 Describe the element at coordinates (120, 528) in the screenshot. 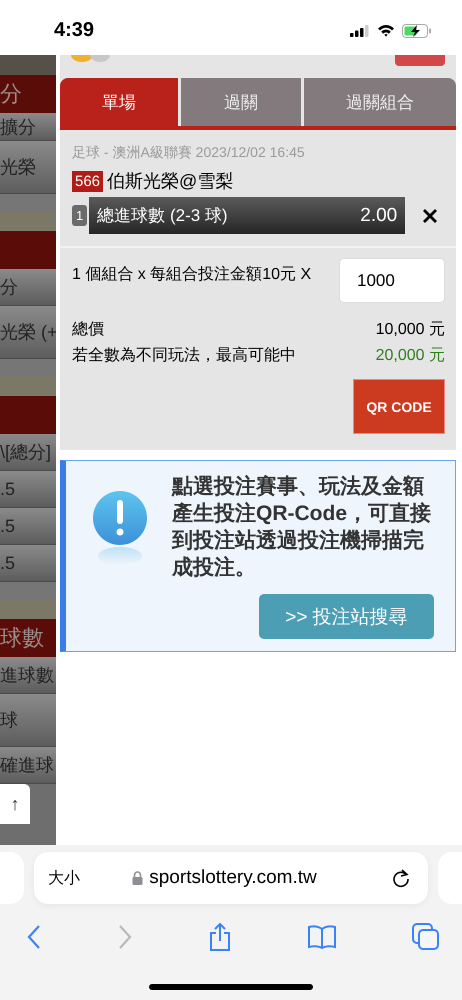

I see `exclamation-icon` at that location.